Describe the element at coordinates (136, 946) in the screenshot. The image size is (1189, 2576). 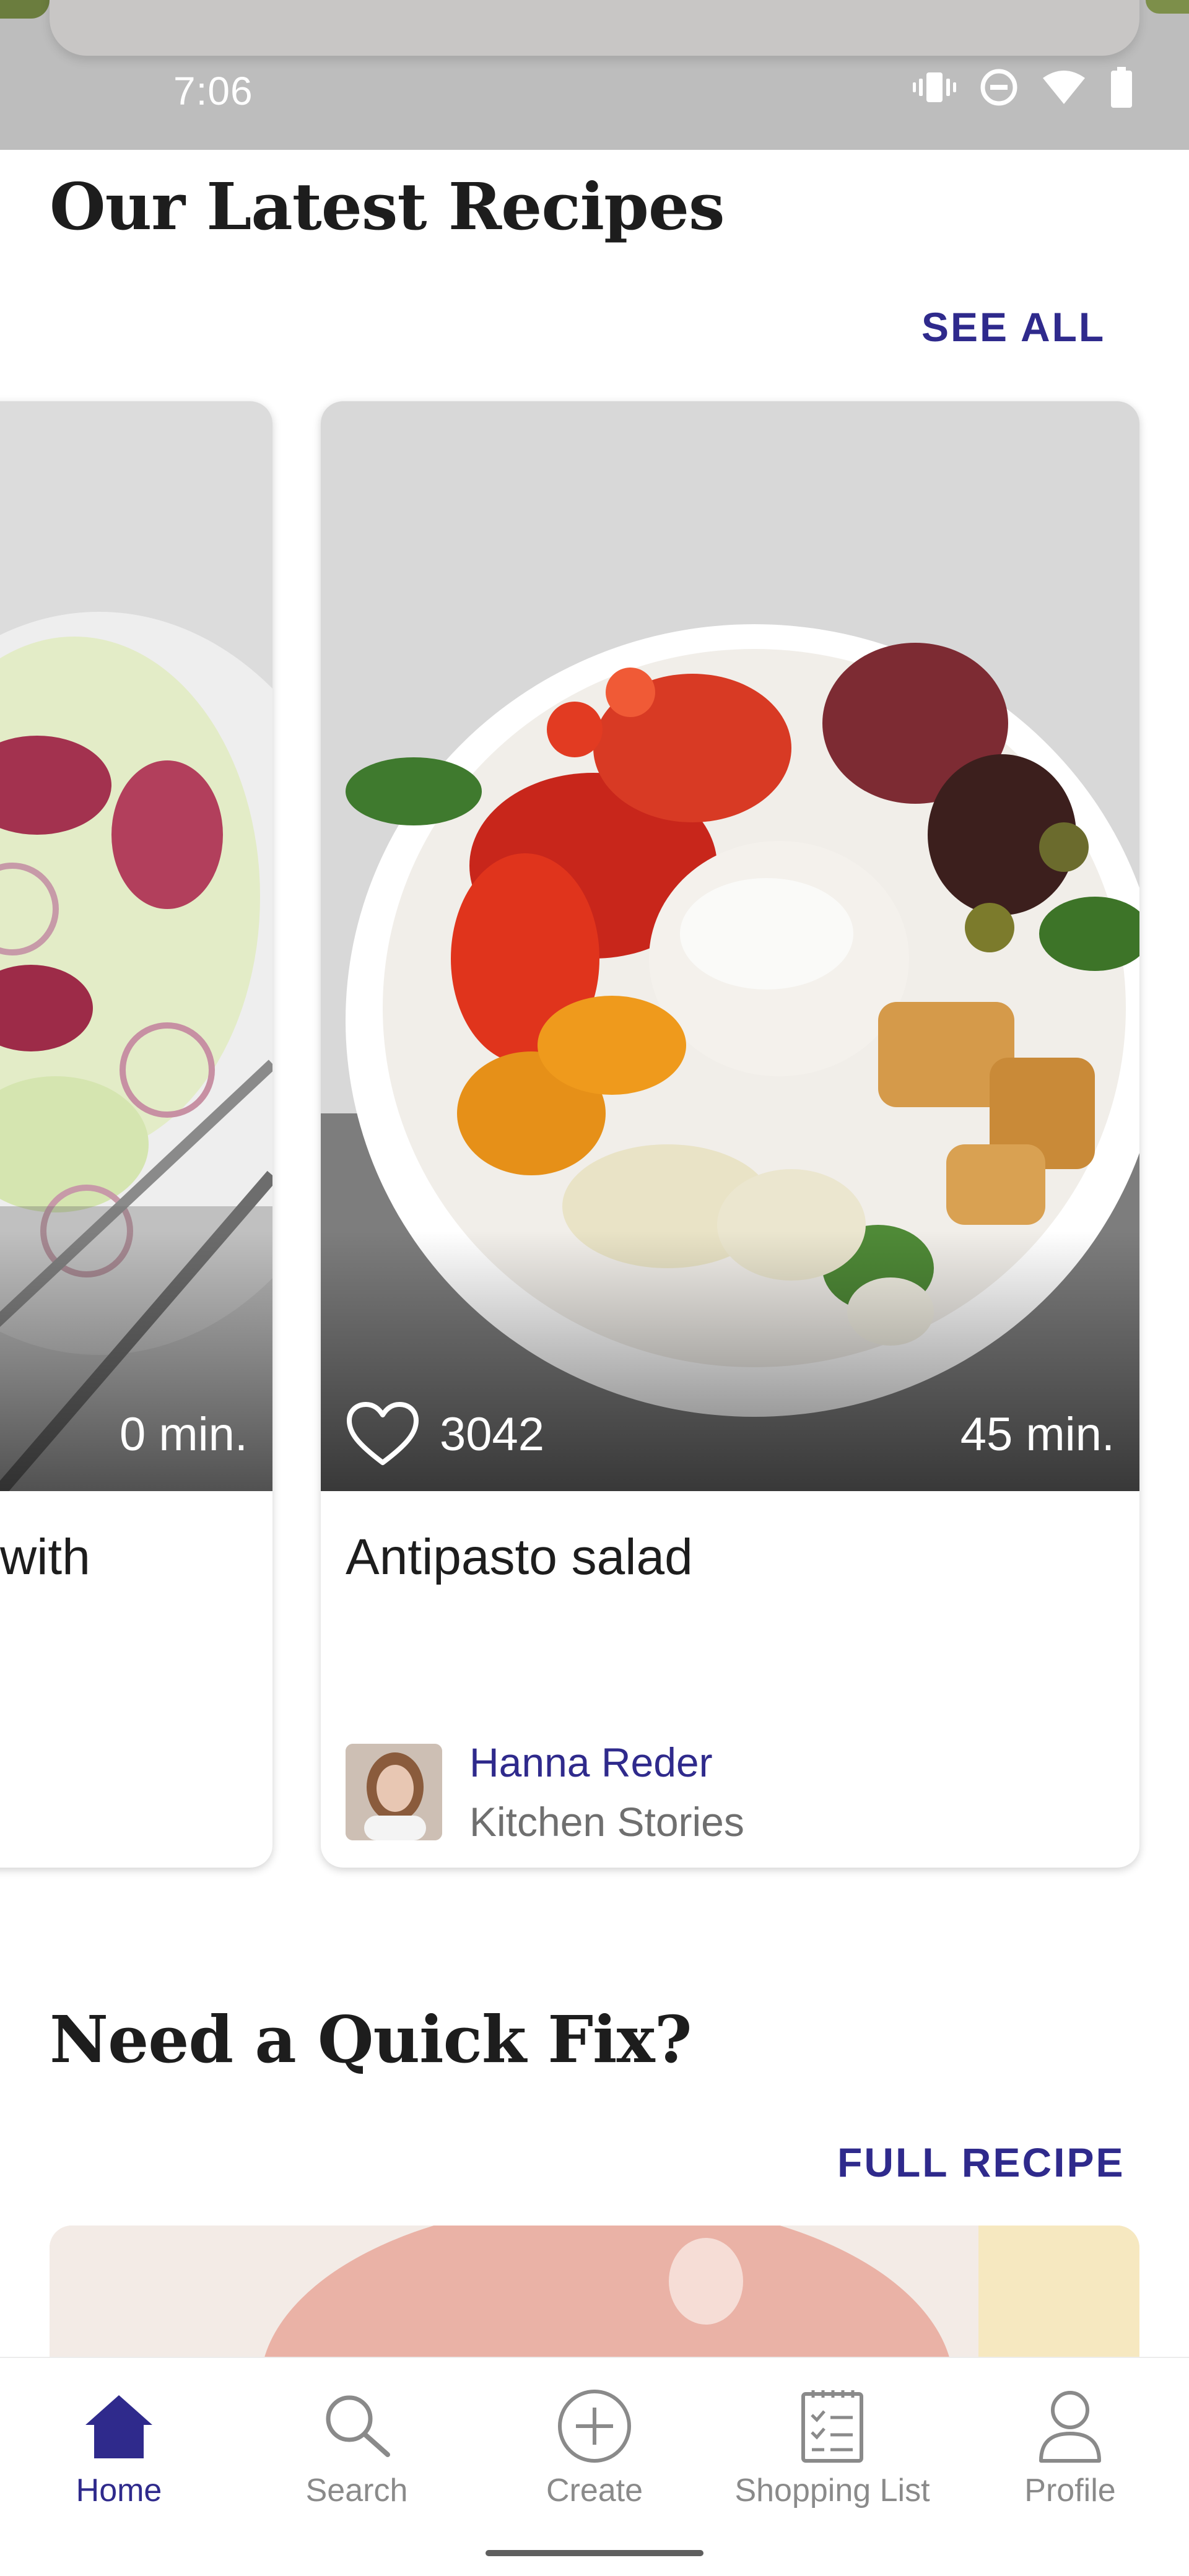
I see `recipe-image: 0 min.` at that location.